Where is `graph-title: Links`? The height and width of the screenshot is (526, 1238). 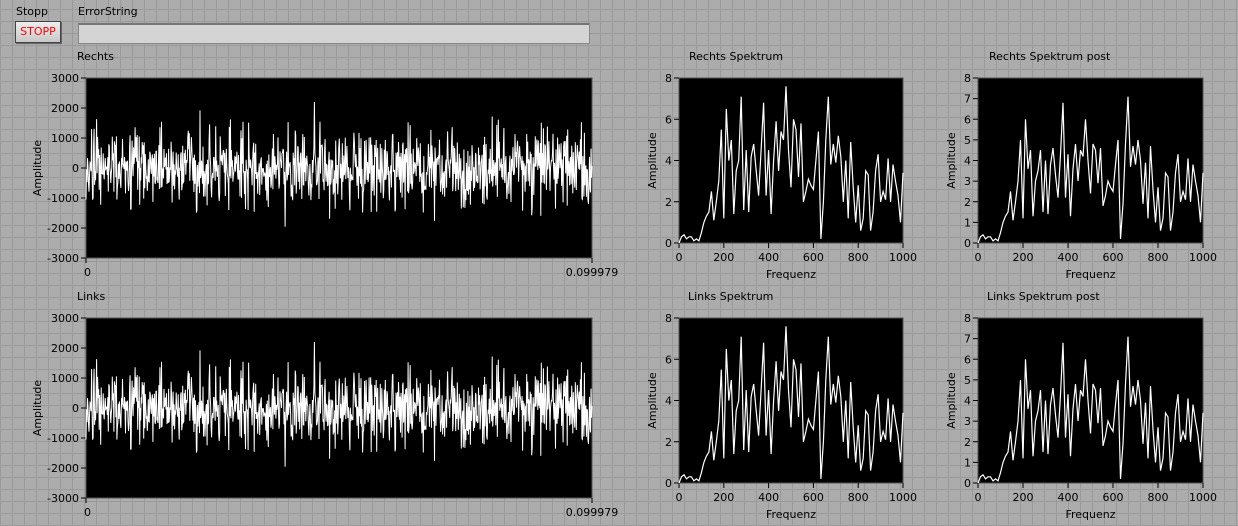 graph-title: Links is located at coordinates (91, 296).